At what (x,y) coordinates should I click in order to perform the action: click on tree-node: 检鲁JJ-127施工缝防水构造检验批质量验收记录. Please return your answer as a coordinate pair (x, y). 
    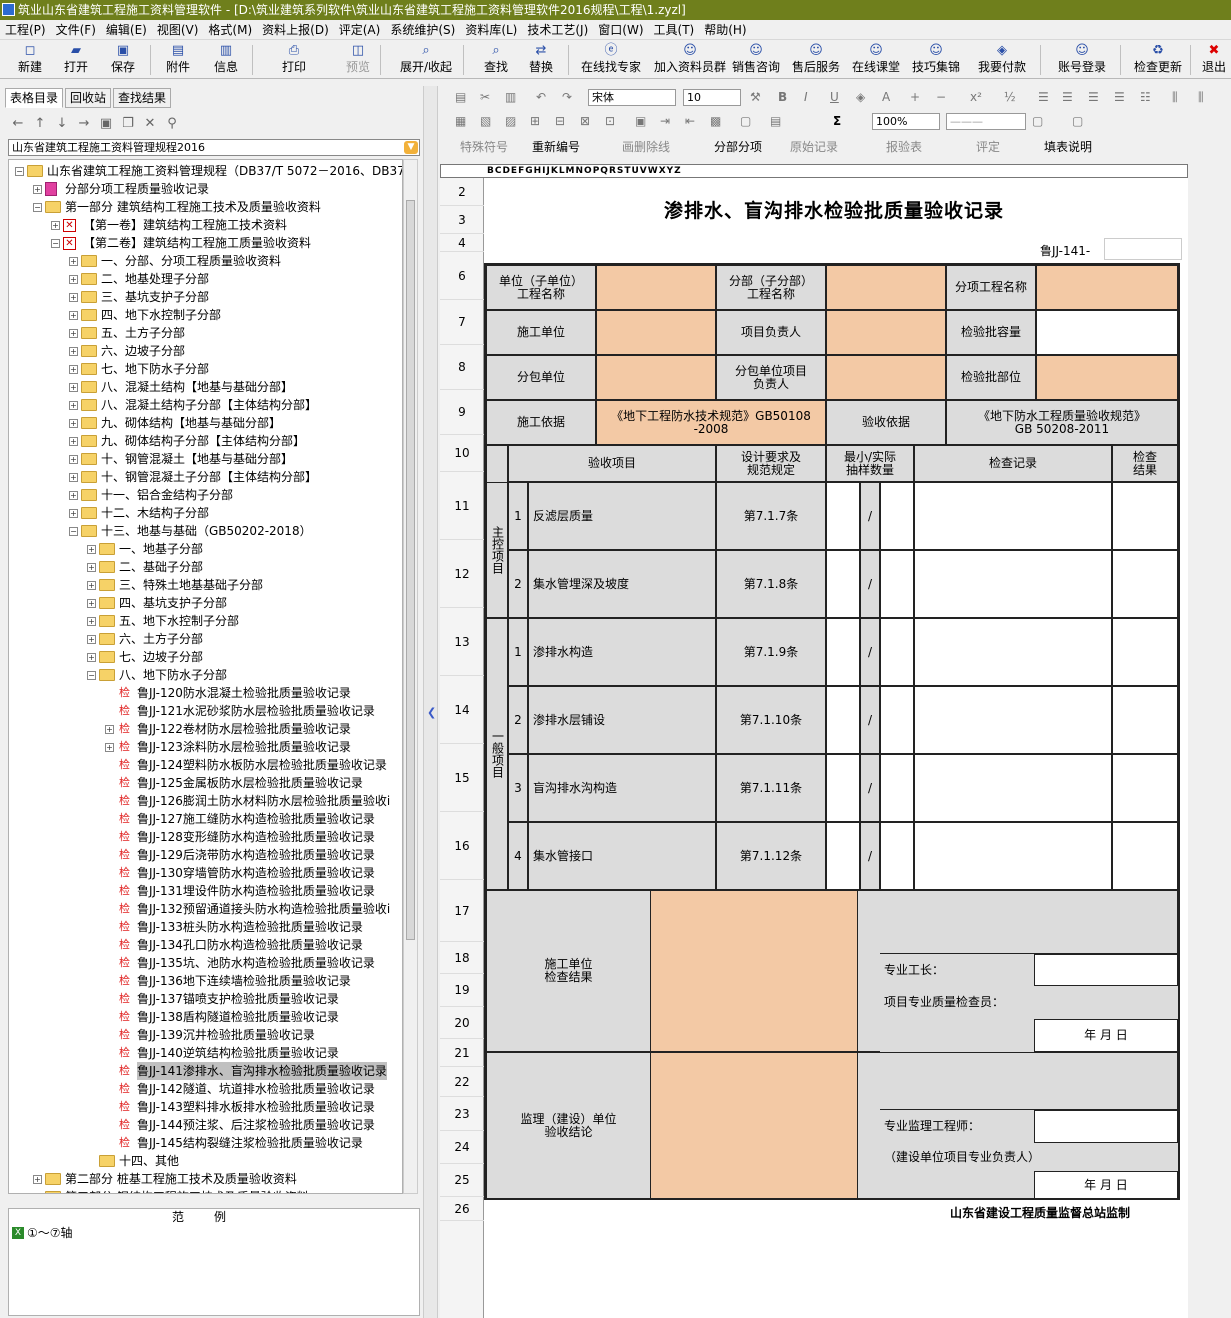
    Looking at the image, I should click on (205, 819).